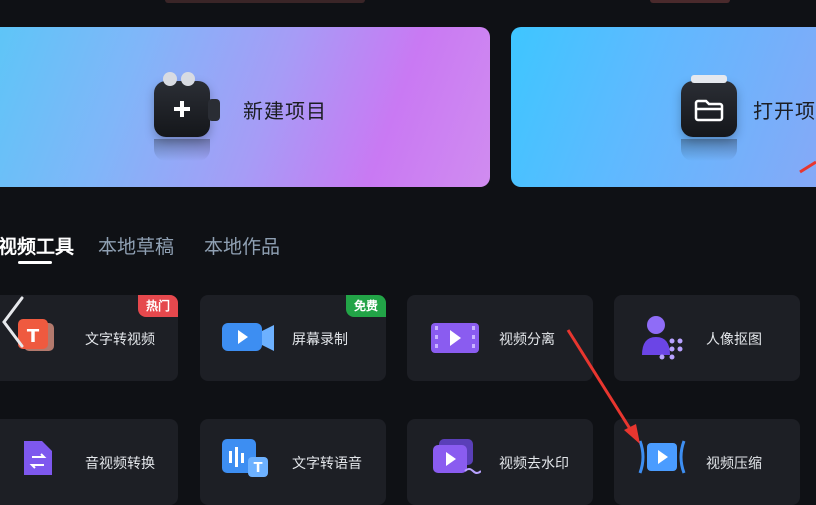  I want to click on tool-card-remove-watermark: 视频去水印, so click(500, 462).